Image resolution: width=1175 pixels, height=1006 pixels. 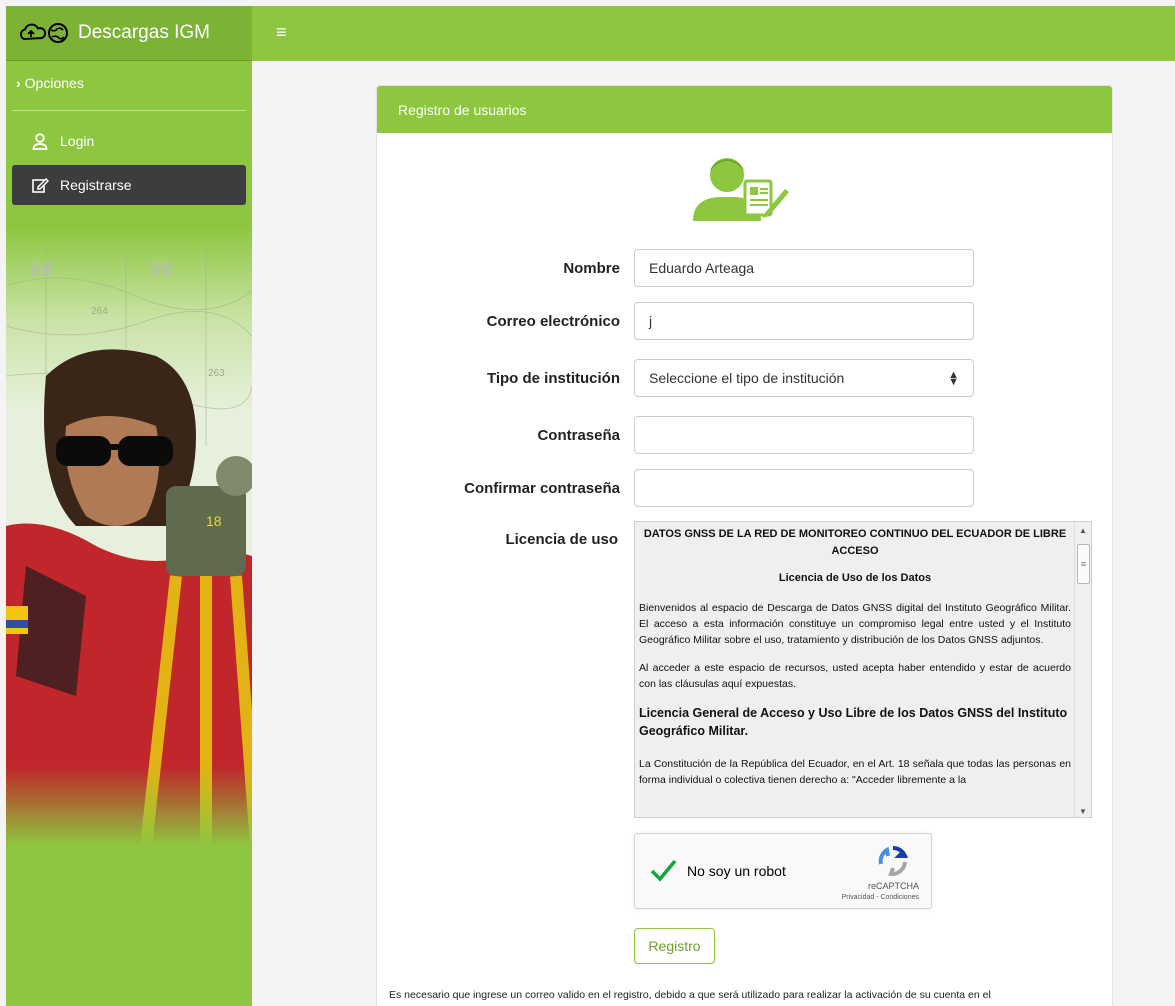 I want to click on recaptcha-logo-icon, so click(x=893, y=863).